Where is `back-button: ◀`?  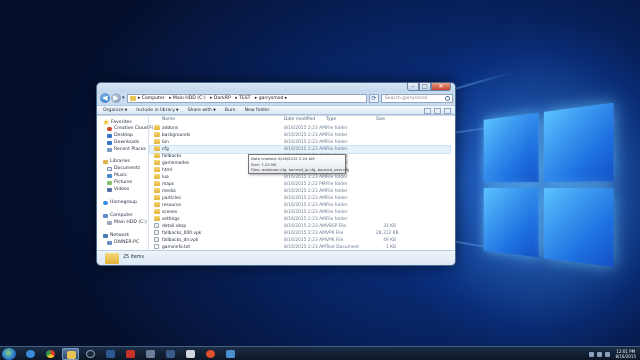
back-button: ◀ is located at coordinates (105, 98).